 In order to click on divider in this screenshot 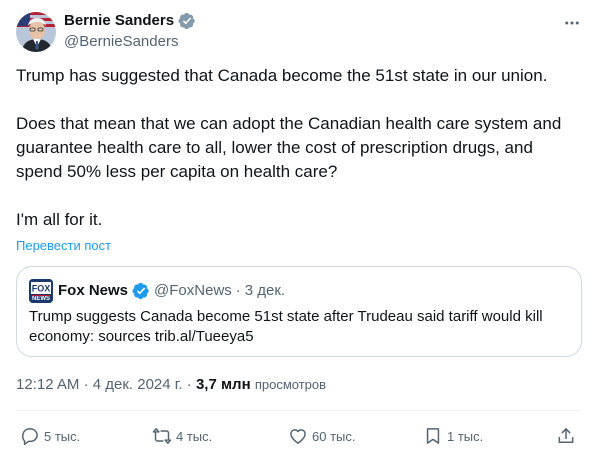, I will do `click(299, 410)`.